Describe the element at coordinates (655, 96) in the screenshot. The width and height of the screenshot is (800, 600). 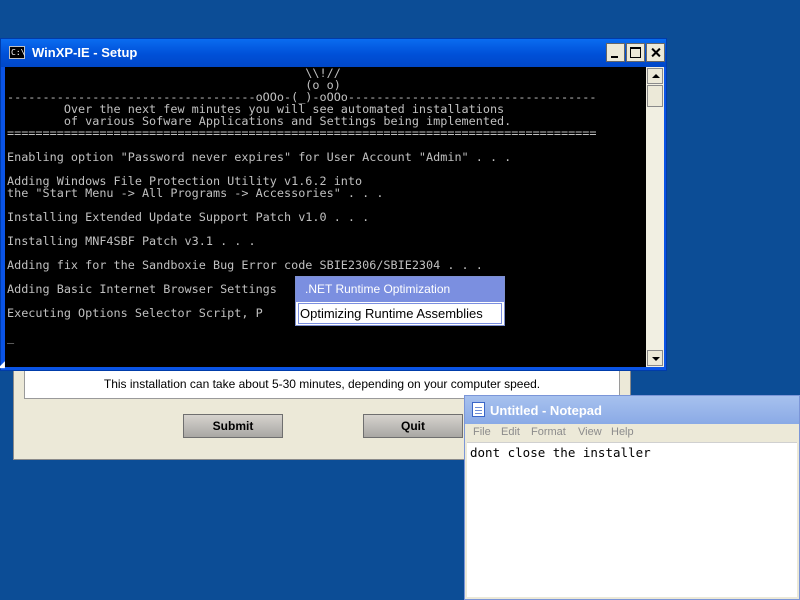
I see `scroll-thumb` at that location.